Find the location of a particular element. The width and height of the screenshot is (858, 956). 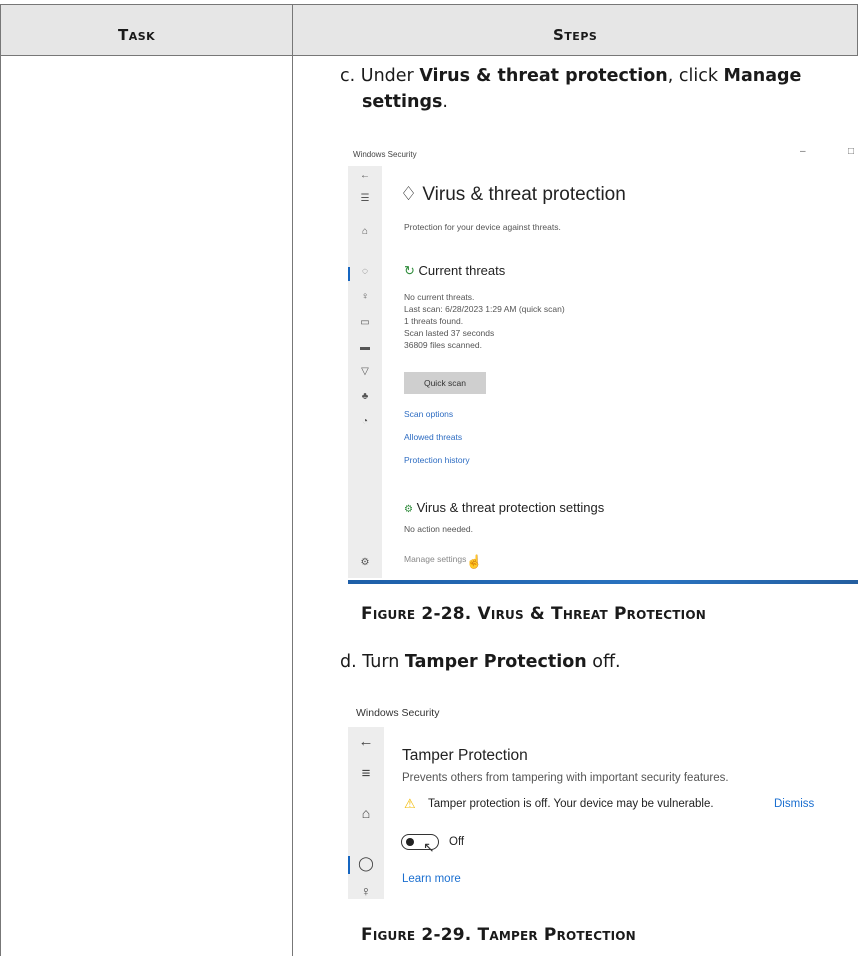

page-title: Tamper Protection is located at coordinates (465, 755).